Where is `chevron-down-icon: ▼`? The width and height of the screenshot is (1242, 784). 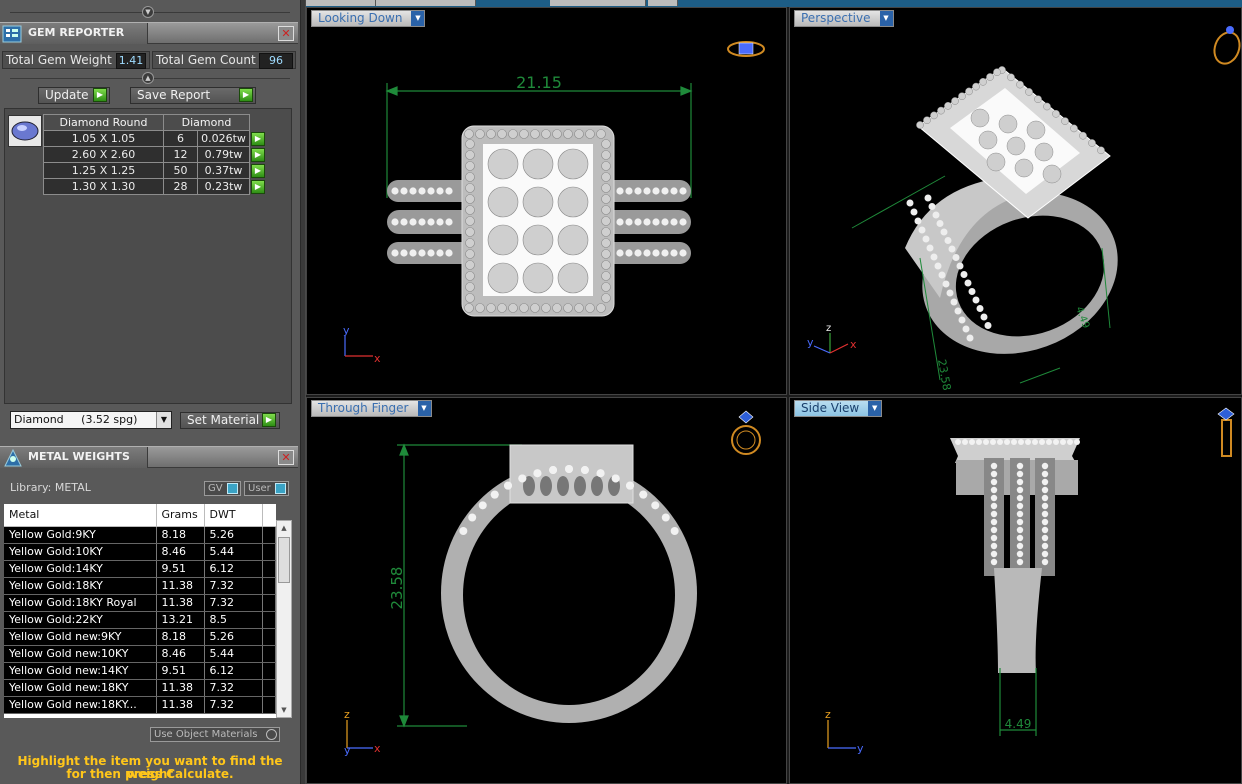 chevron-down-icon: ▼ is located at coordinates (163, 420).